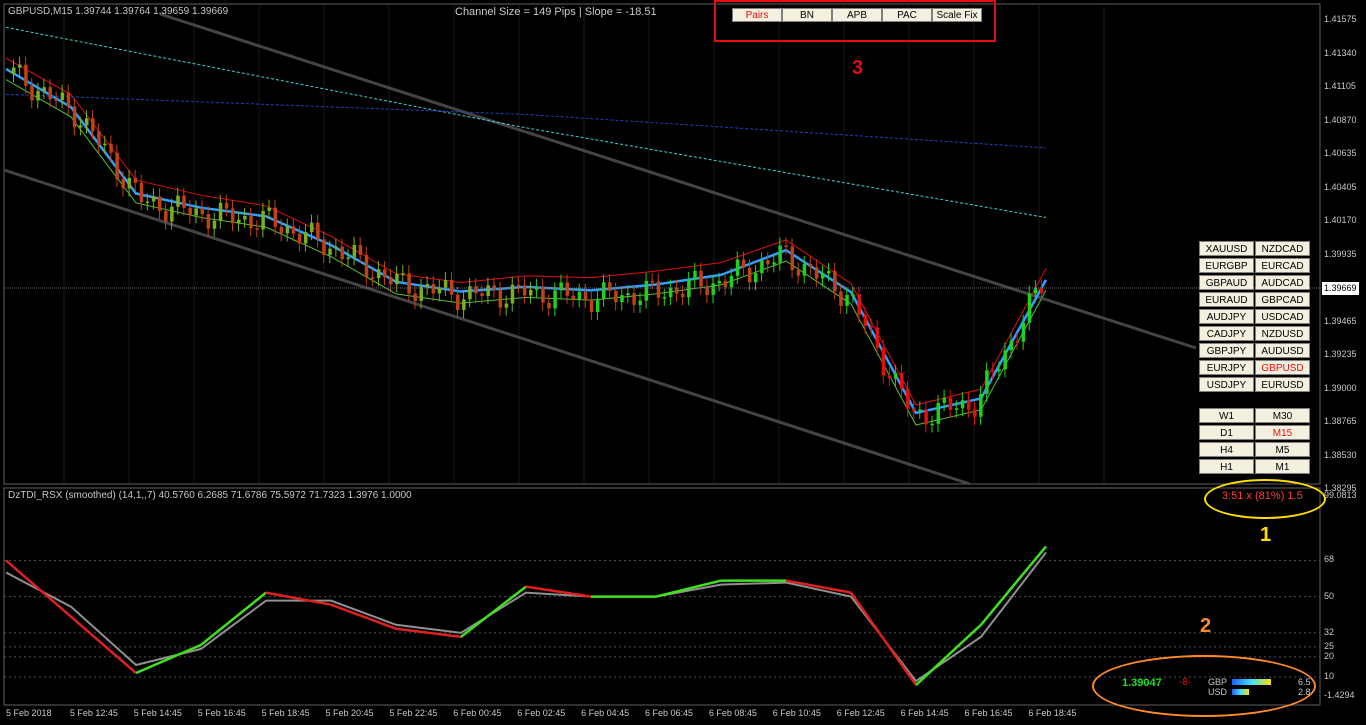 The height and width of the screenshot is (725, 1366). Describe the element at coordinates (1226, 282) in the screenshot. I see `pair-button-gbpaud: GBPAUD` at that location.